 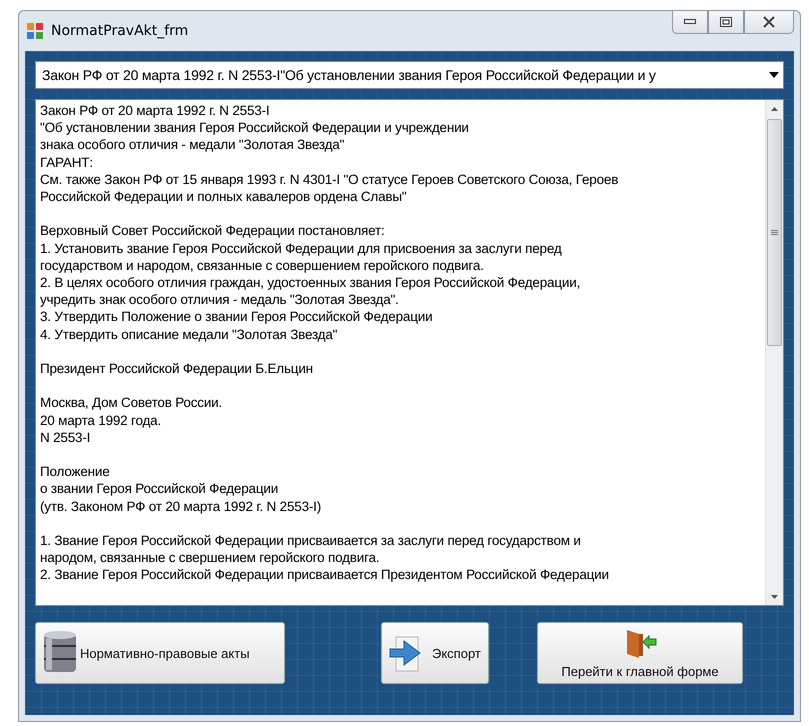 I want to click on scrollbar-thumb, so click(x=774, y=232).